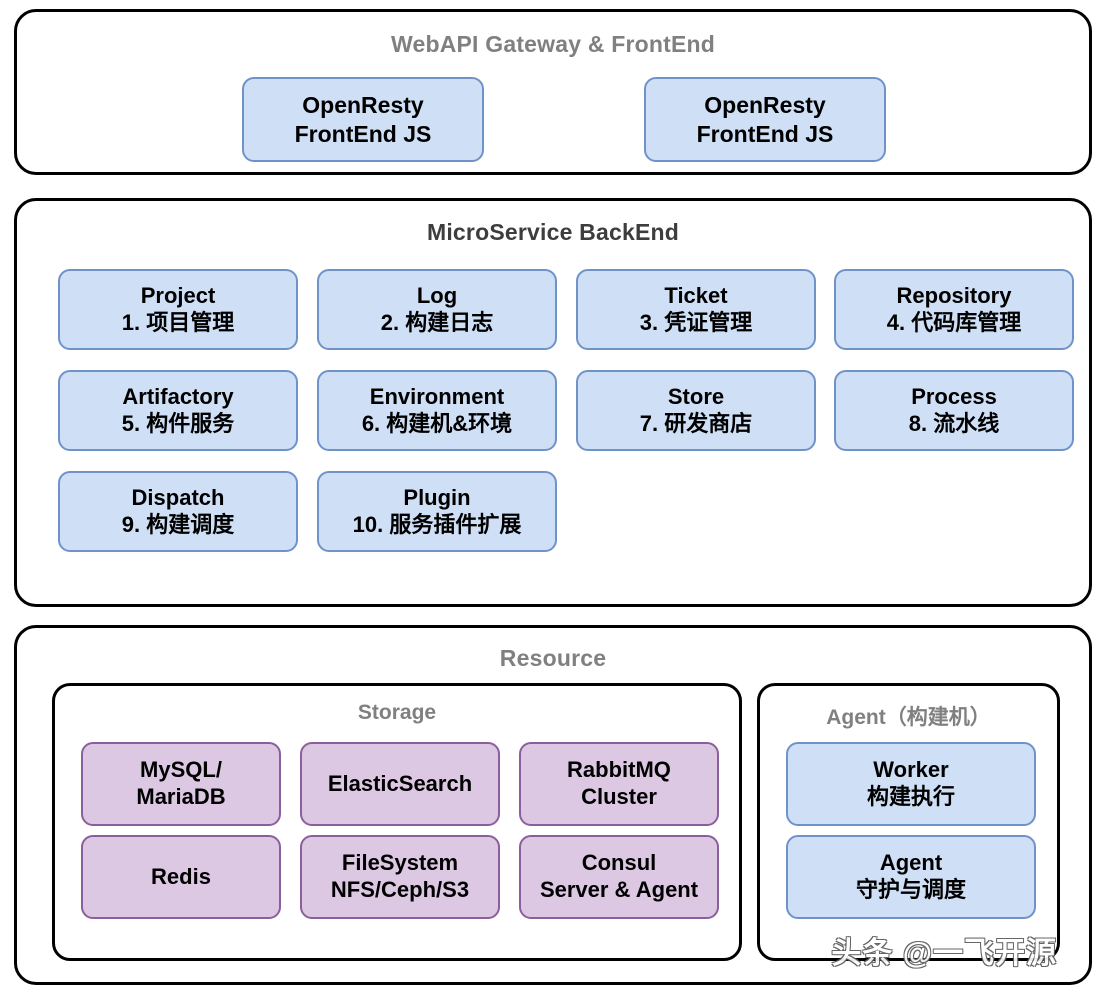  Describe the element at coordinates (437, 396) in the screenshot. I see `node-label-primary: Environment` at that location.